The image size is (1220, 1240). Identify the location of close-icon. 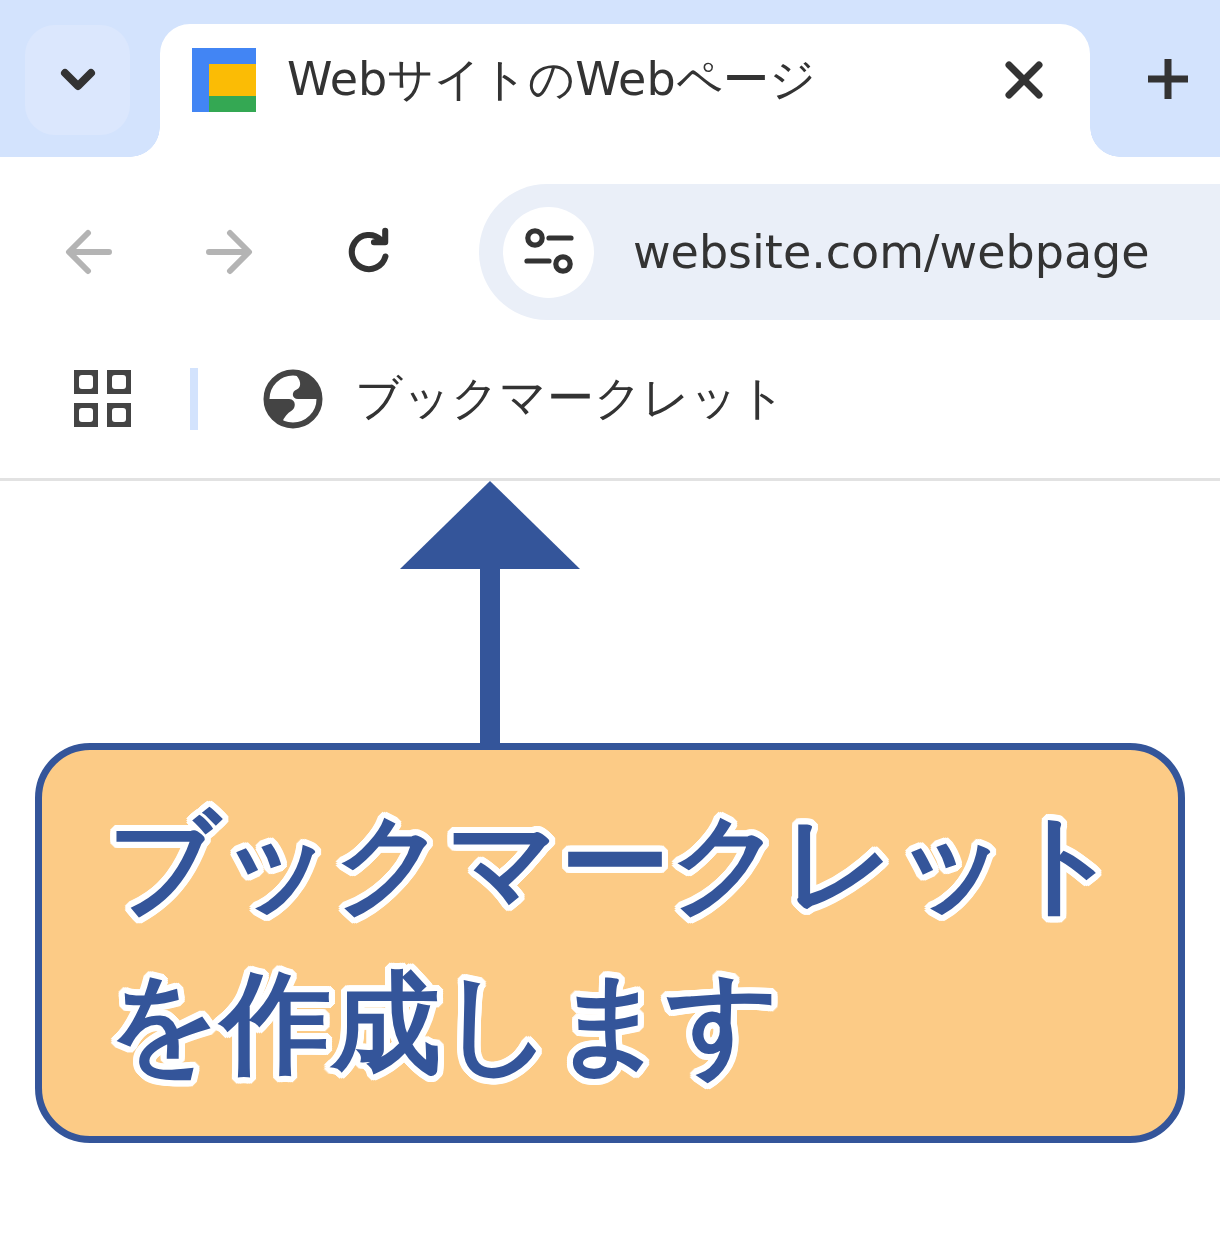
(1024, 80).